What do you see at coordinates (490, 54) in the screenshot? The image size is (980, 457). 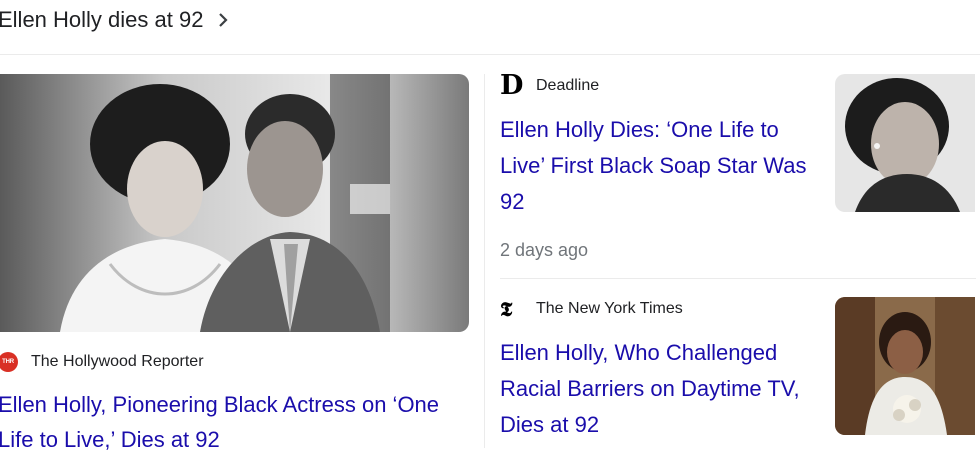 I see `header-divider` at bounding box center [490, 54].